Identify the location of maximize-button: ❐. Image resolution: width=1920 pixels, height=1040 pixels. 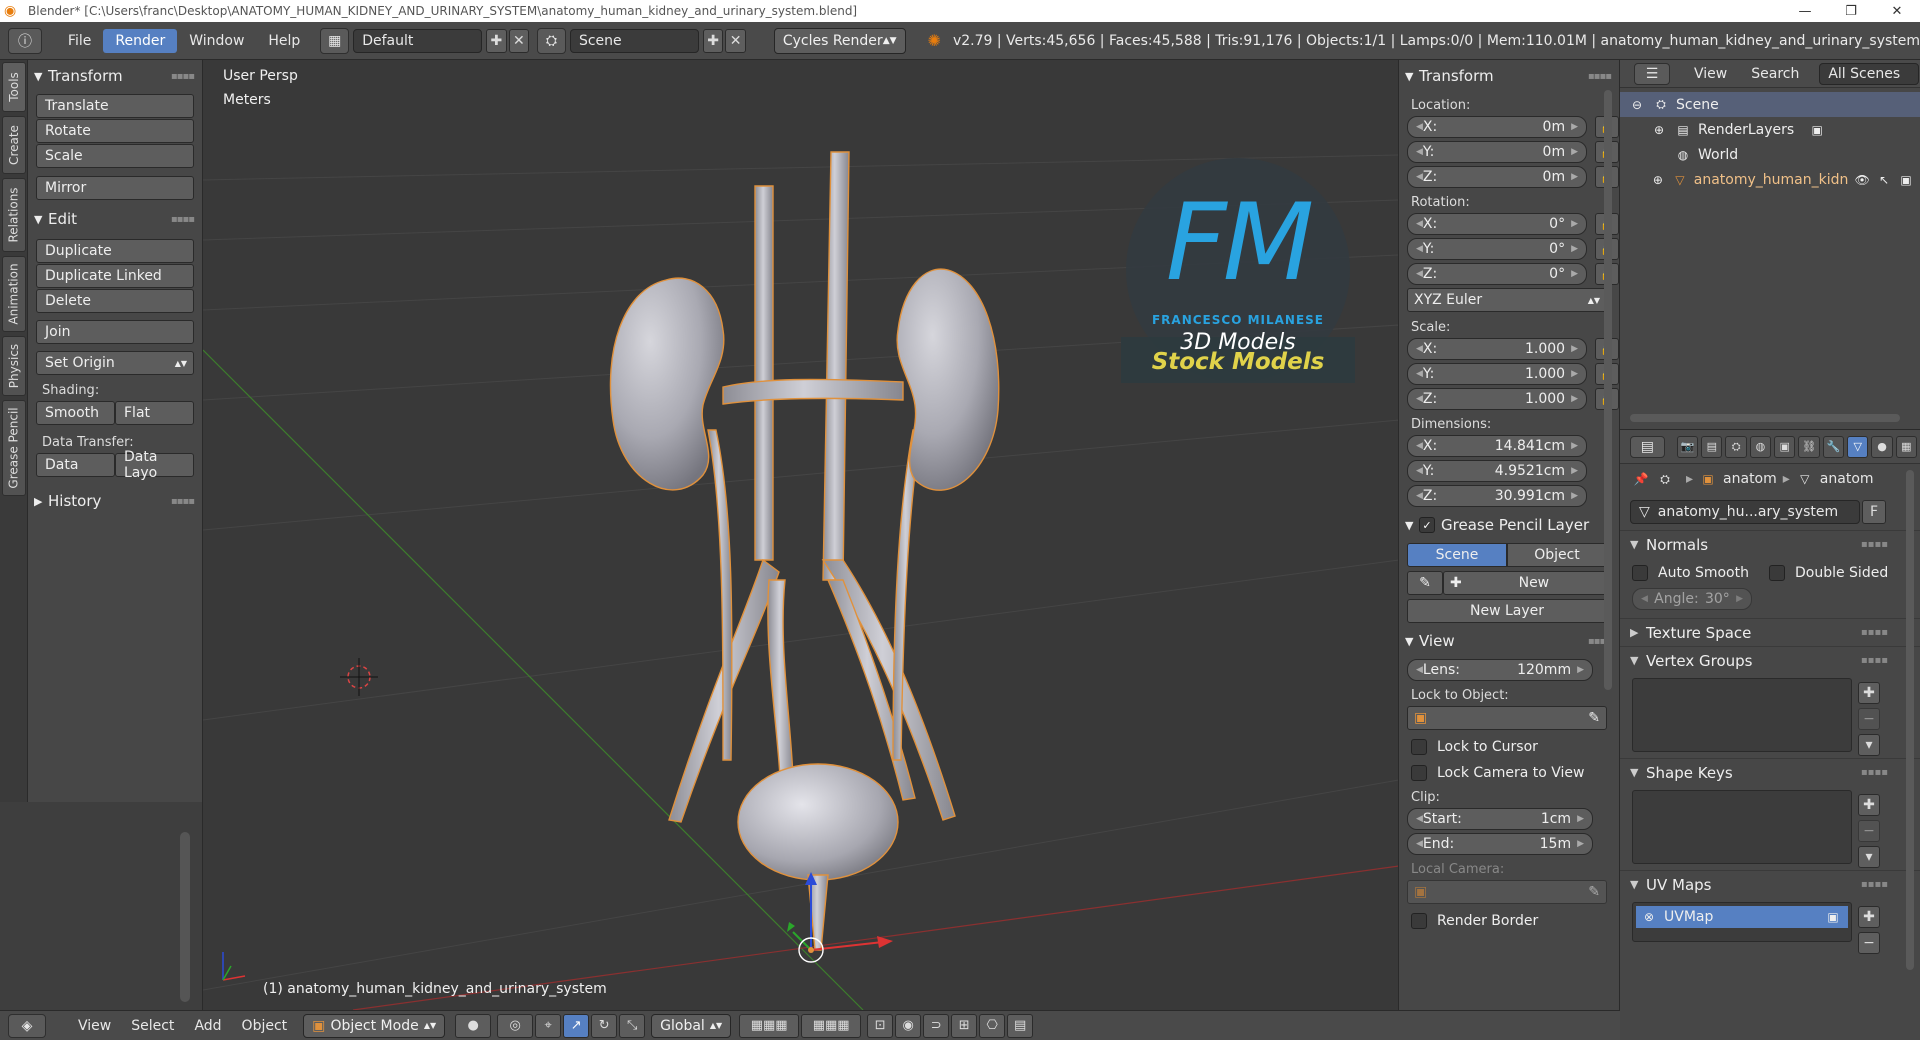
(1851, 11).